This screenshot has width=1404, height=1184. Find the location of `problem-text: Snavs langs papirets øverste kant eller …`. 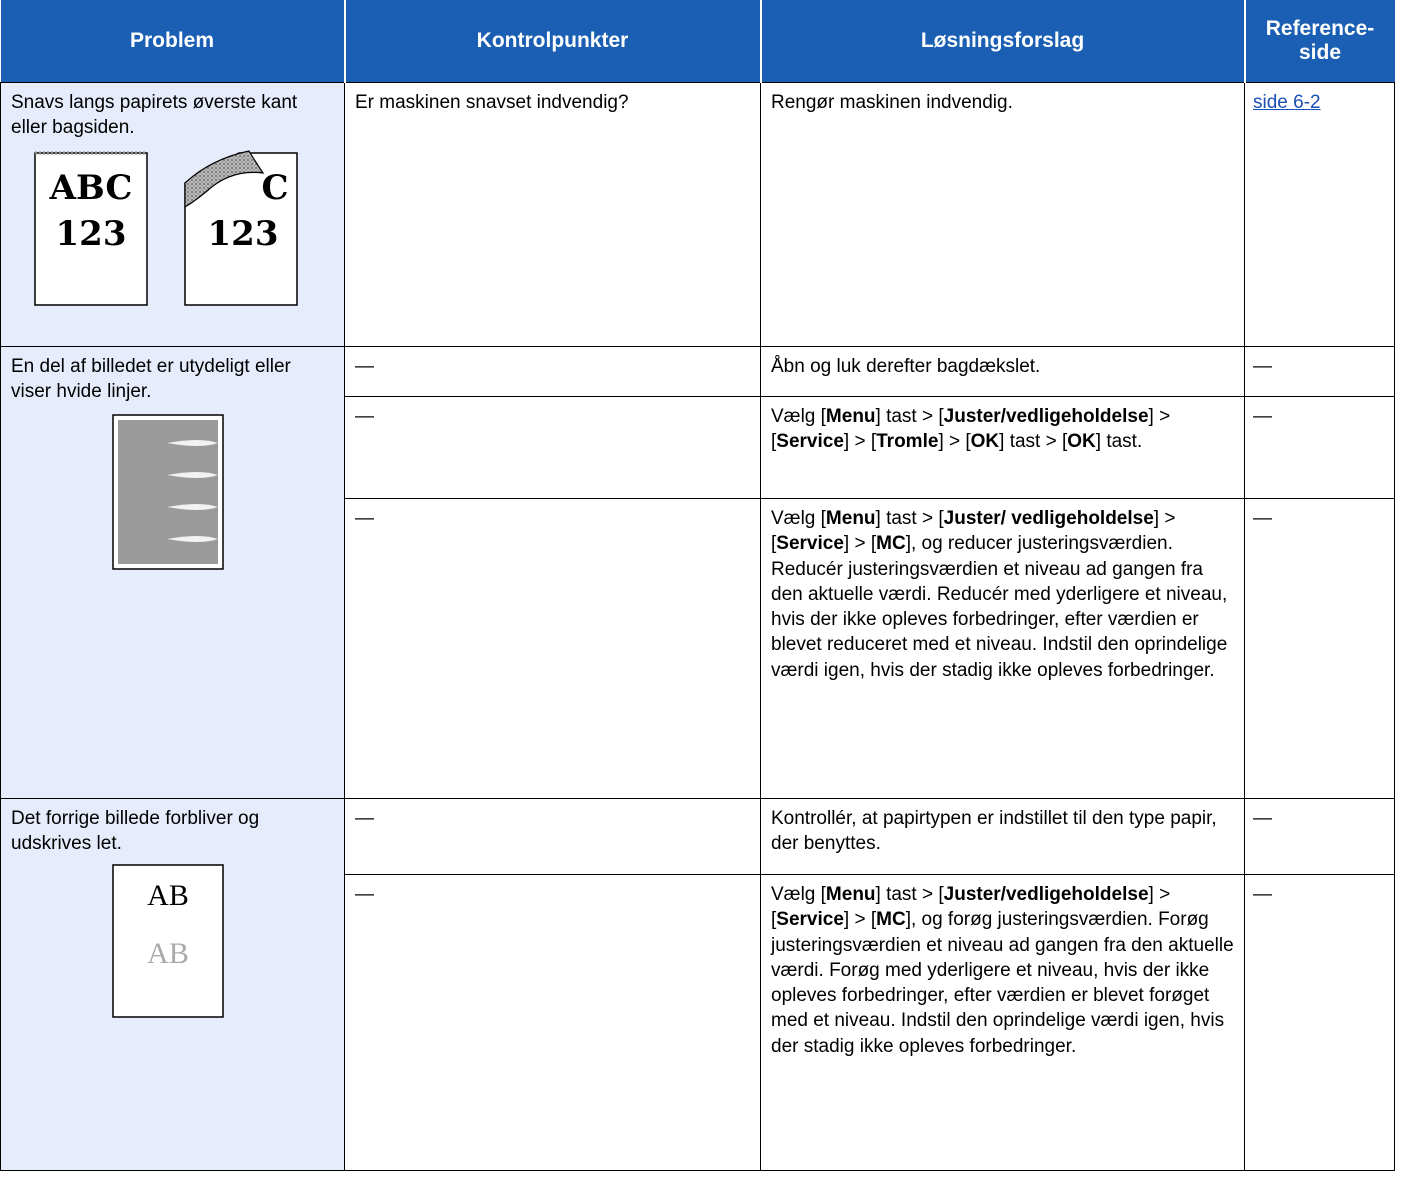

problem-text: Snavs langs papirets øverste kant eller … is located at coordinates (154, 115).